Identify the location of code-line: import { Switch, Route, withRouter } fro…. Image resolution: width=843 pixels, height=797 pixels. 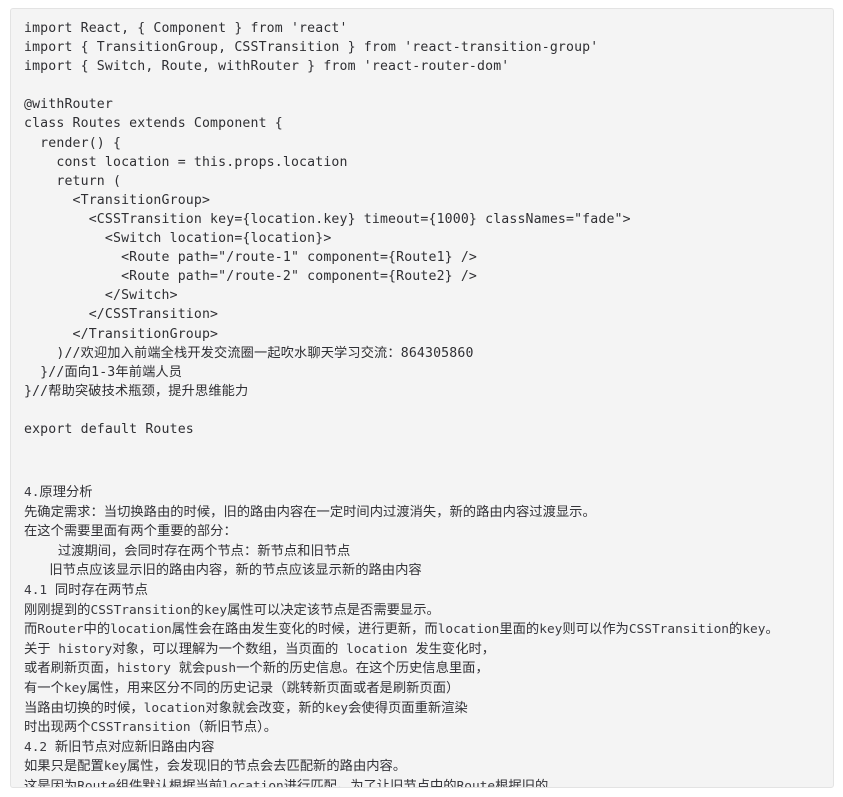
(267, 67).